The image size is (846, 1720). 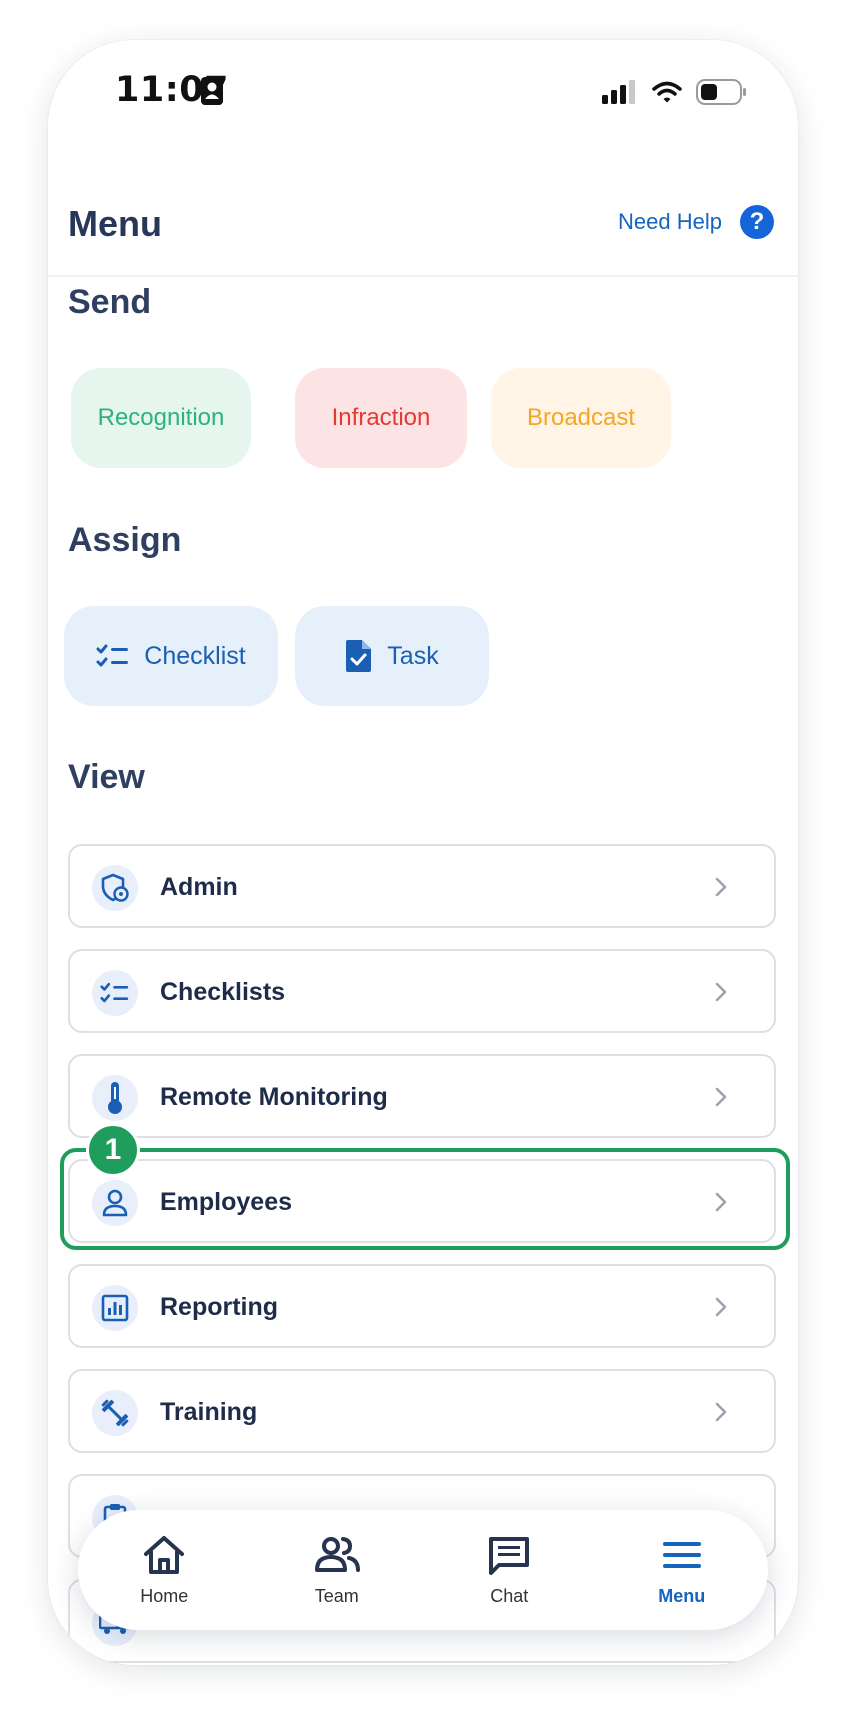 What do you see at coordinates (422, 886) in the screenshot?
I see `view-item-admin: Admin` at bounding box center [422, 886].